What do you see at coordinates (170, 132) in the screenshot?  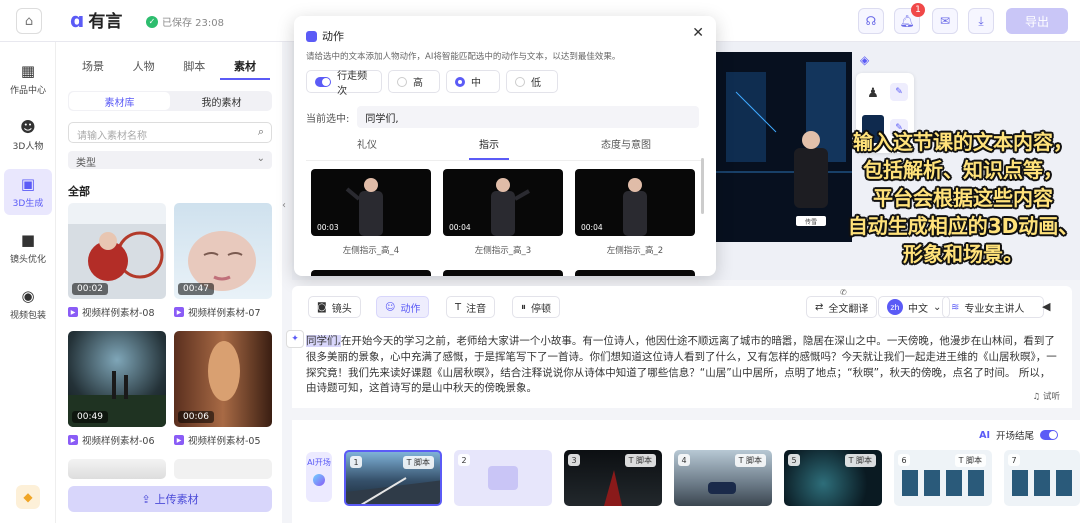 I see `material-search-input: 请输入素材名称 ⌕` at bounding box center [170, 132].